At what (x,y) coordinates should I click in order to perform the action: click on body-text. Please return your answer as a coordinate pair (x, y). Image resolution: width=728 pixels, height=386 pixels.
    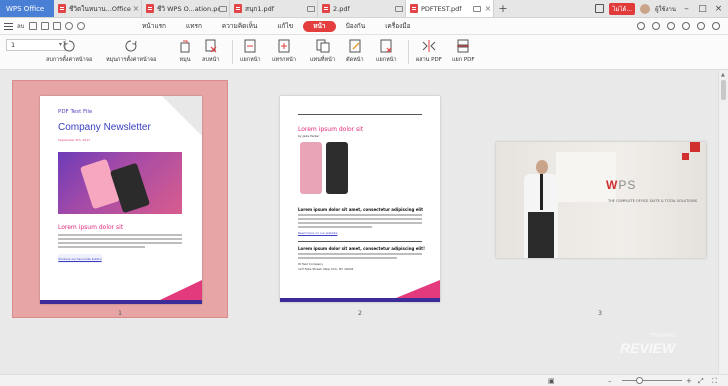
    Looking at the image, I should click on (360, 222).